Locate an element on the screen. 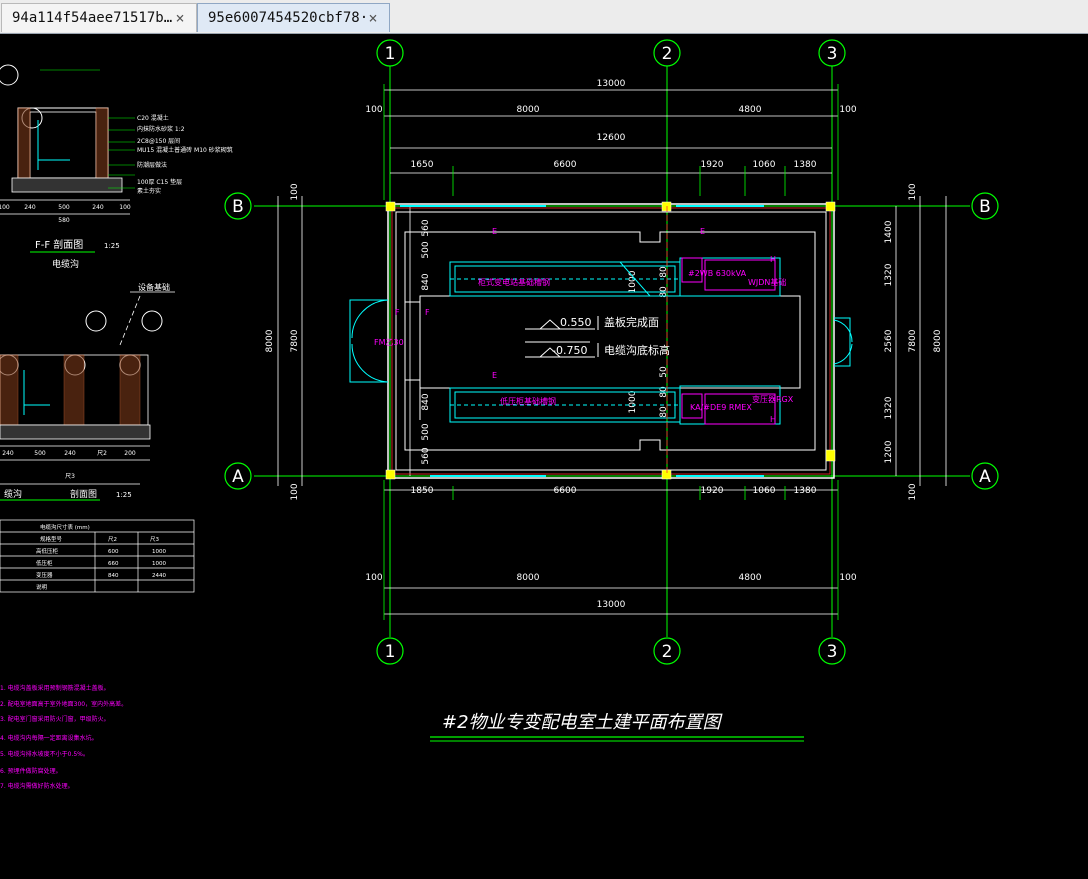  dim-total-bottom: 13000 is located at coordinates (611, 605).